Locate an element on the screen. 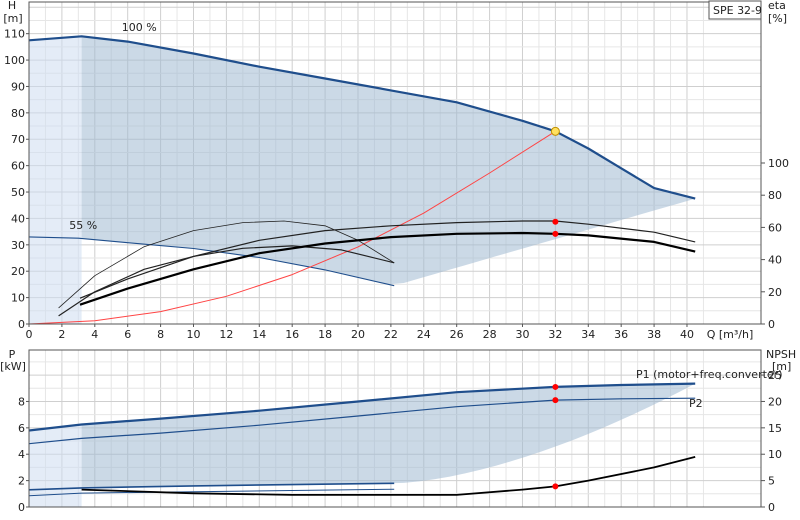 This screenshot has width=800, height=520. top-y-axis-unit: [m] is located at coordinates (12, 18).